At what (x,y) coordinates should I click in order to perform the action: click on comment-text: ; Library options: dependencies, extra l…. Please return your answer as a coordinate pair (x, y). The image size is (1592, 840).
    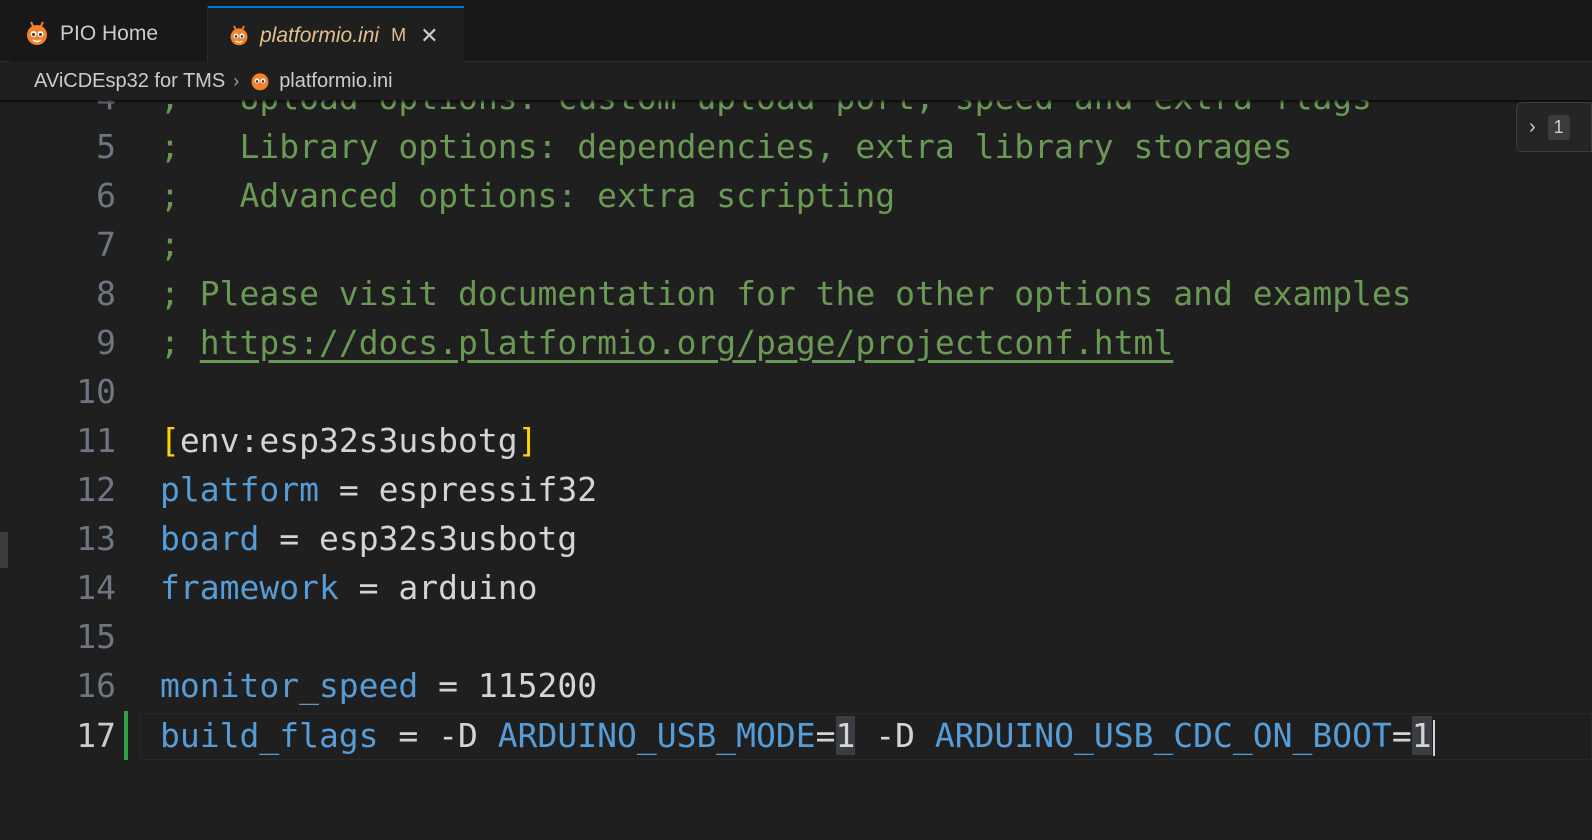
    Looking at the image, I should click on (726, 146).